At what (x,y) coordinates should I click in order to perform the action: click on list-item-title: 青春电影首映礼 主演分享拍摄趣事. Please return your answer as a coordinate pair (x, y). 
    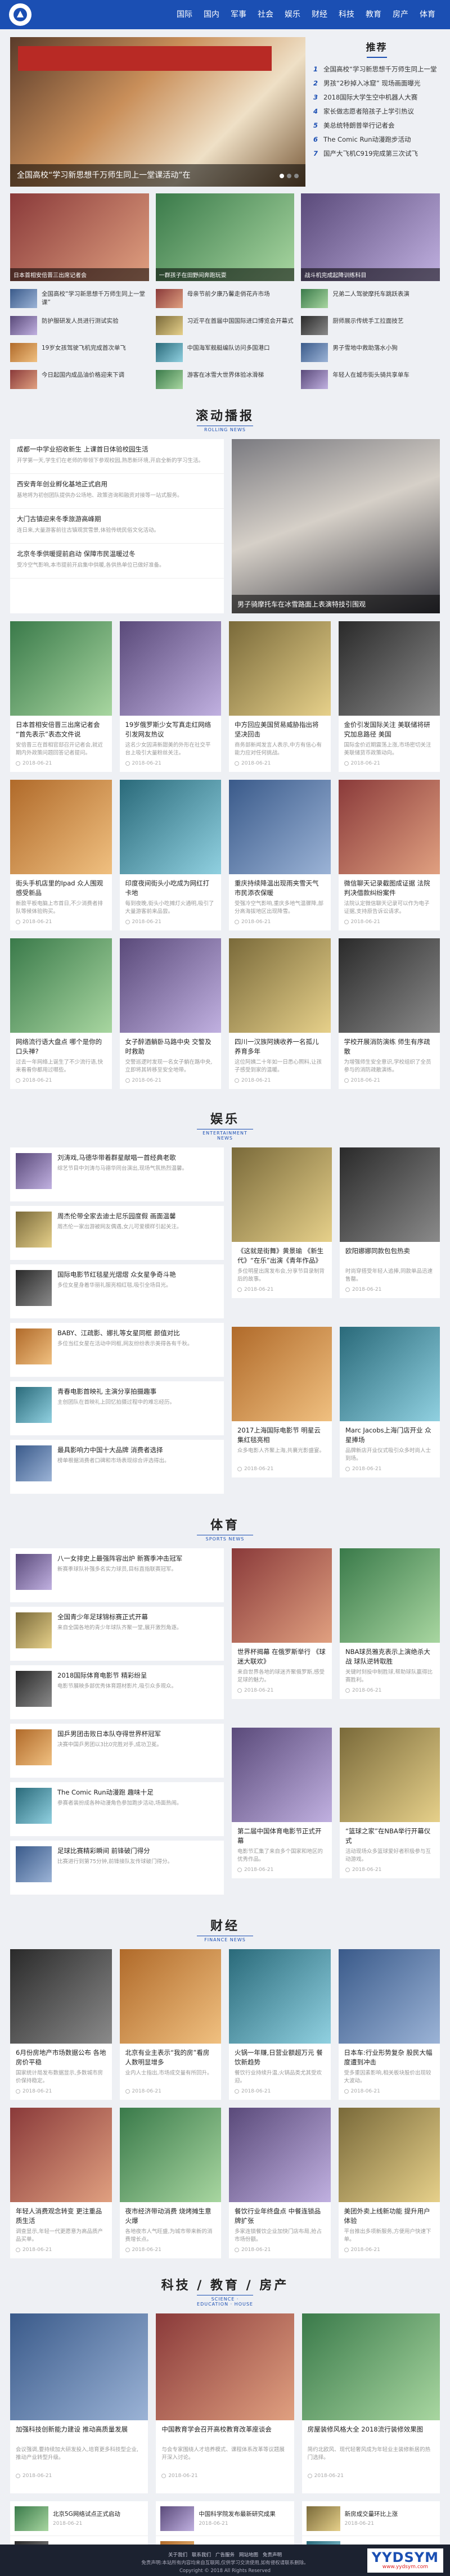
    Looking at the image, I should click on (116, 1392).